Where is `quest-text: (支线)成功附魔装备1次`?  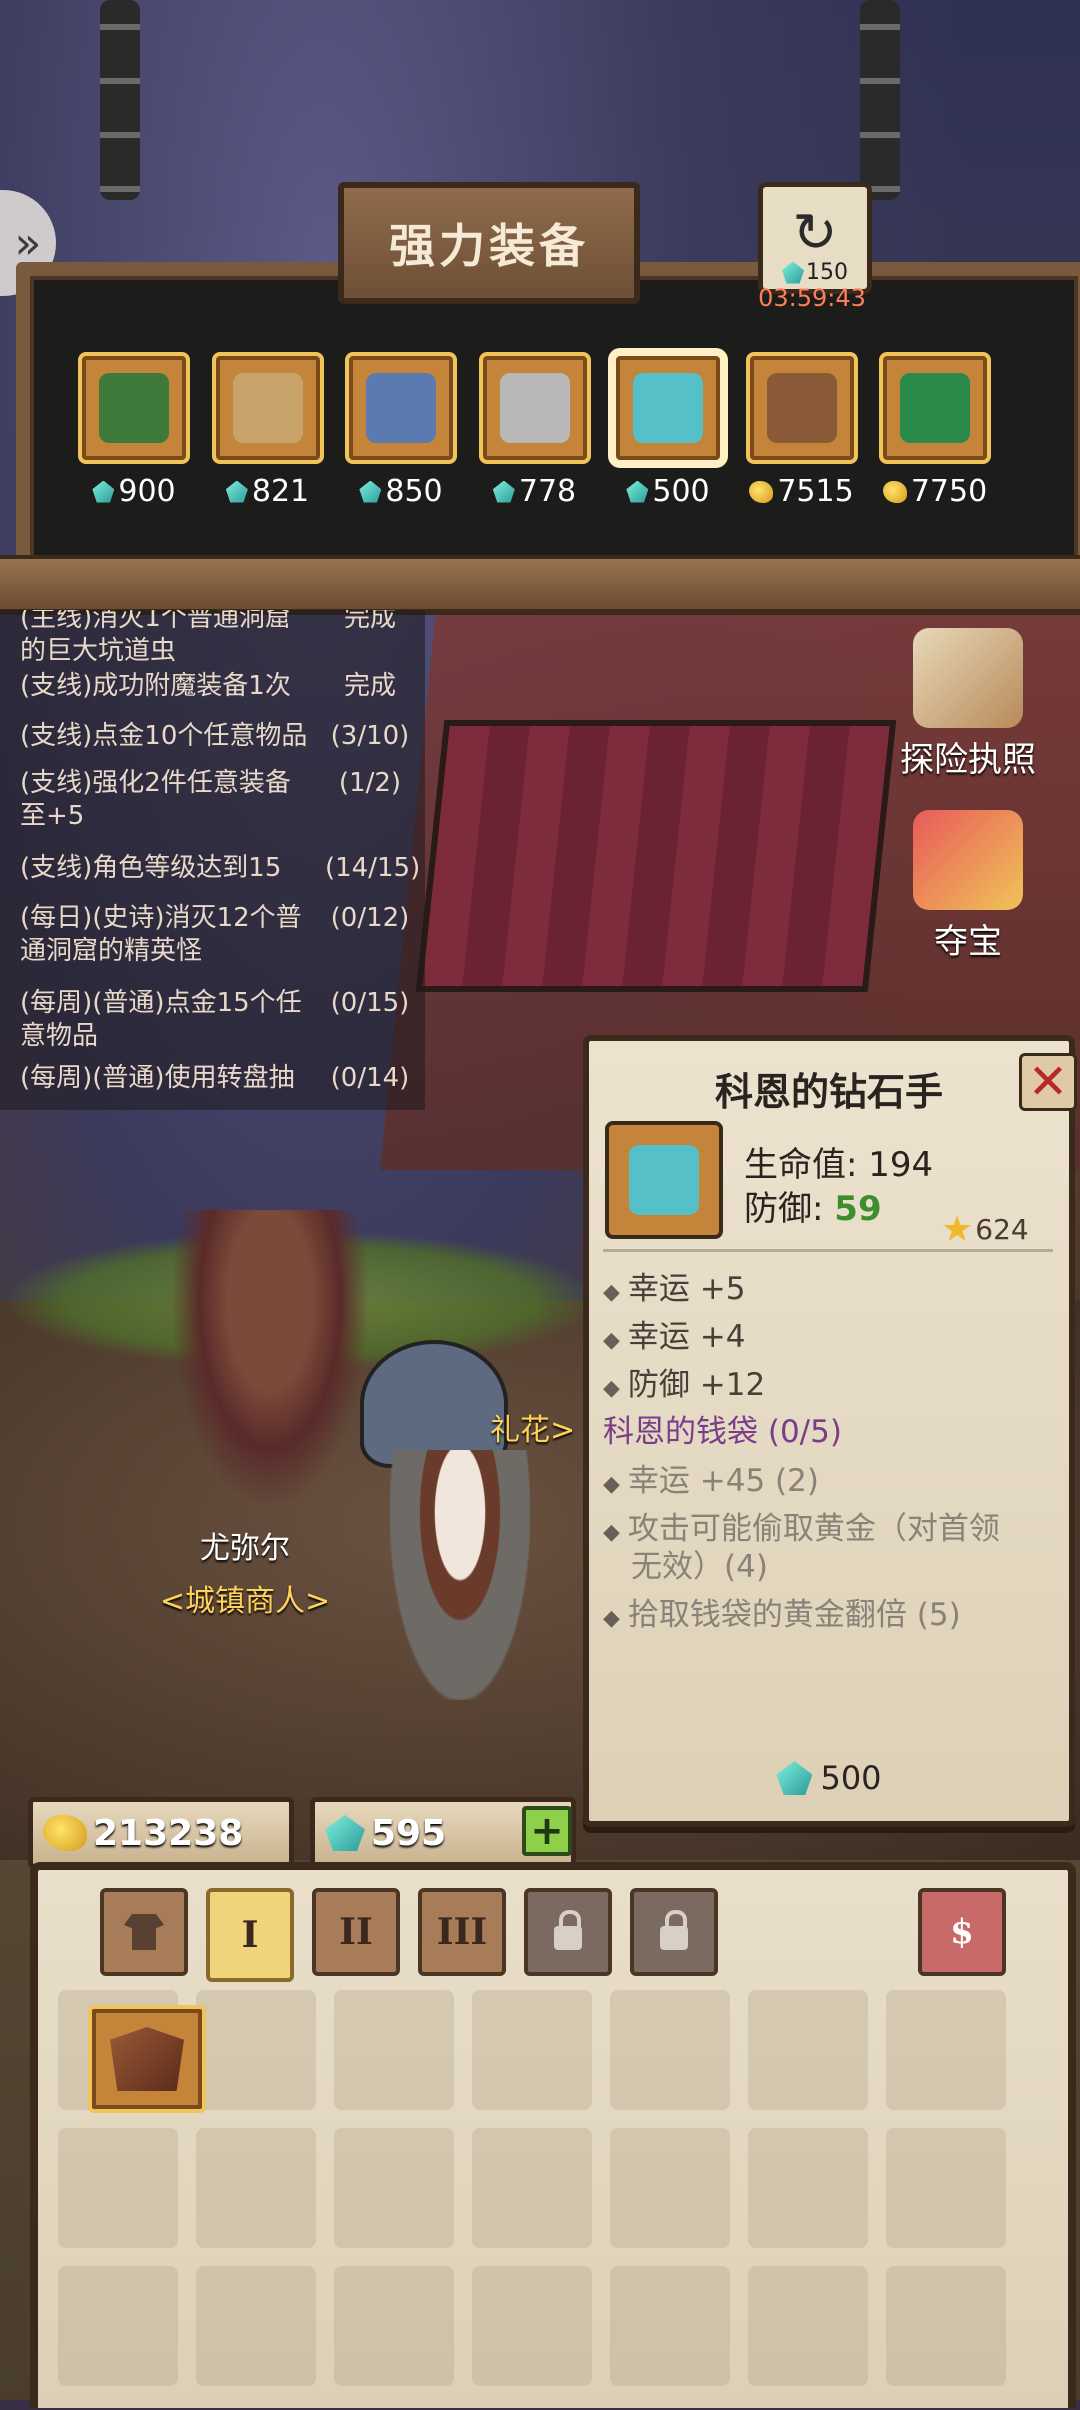
quest-text: (支线)成功附魔装备1次 is located at coordinates (155, 686).